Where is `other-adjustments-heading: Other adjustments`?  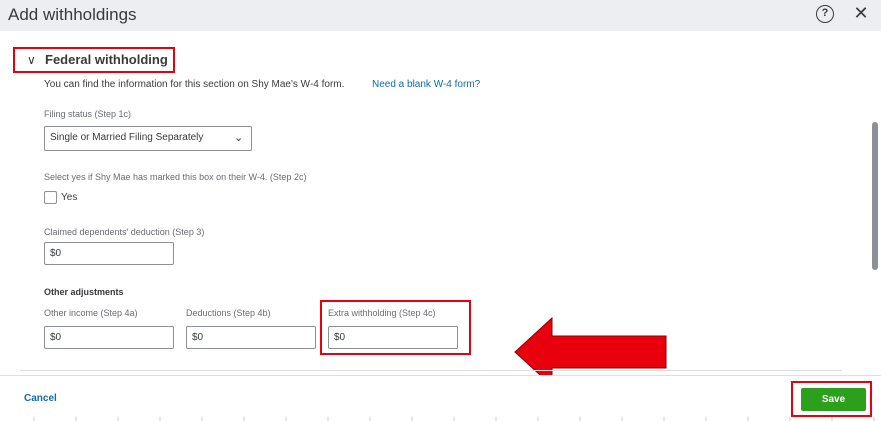
other-adjustments-heading: Other adjustments is located at coordinates (84, 292).